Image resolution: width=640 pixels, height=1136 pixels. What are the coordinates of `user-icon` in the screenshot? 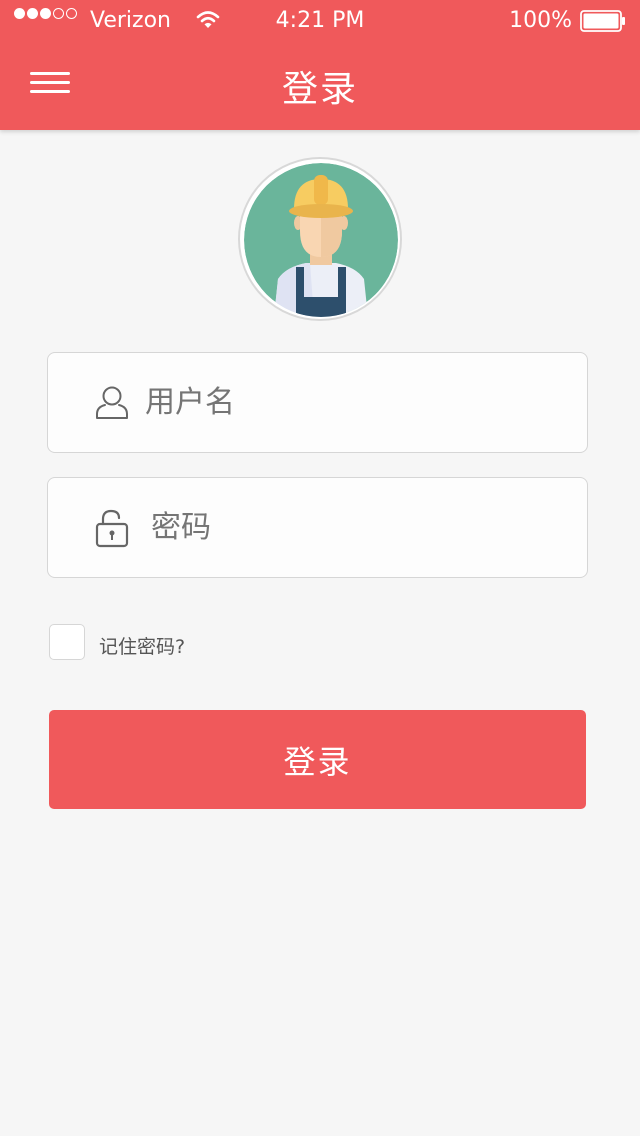 It's located at (112, 402).